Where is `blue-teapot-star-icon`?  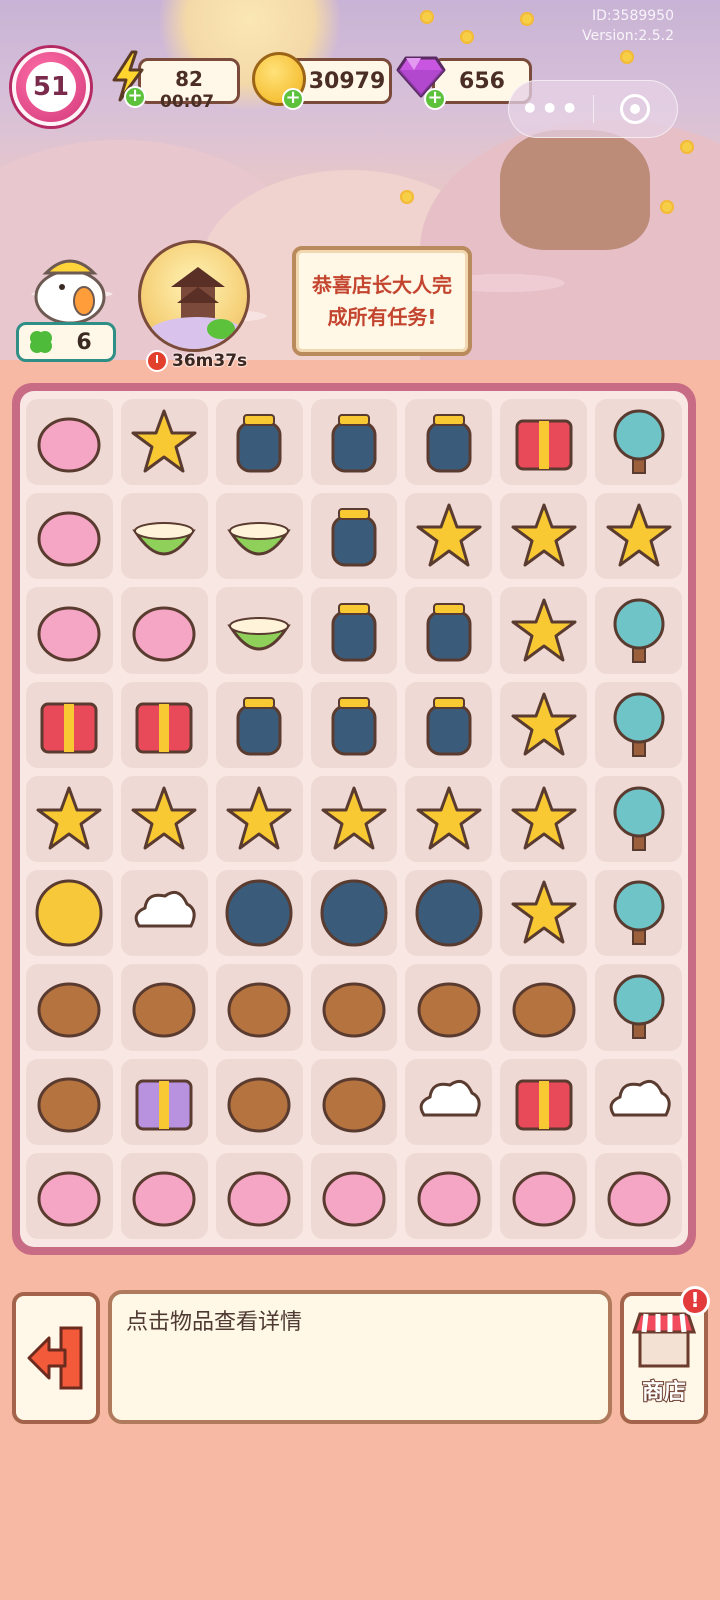 blue-teapot-star-icon is located at coordinates (164, 442).